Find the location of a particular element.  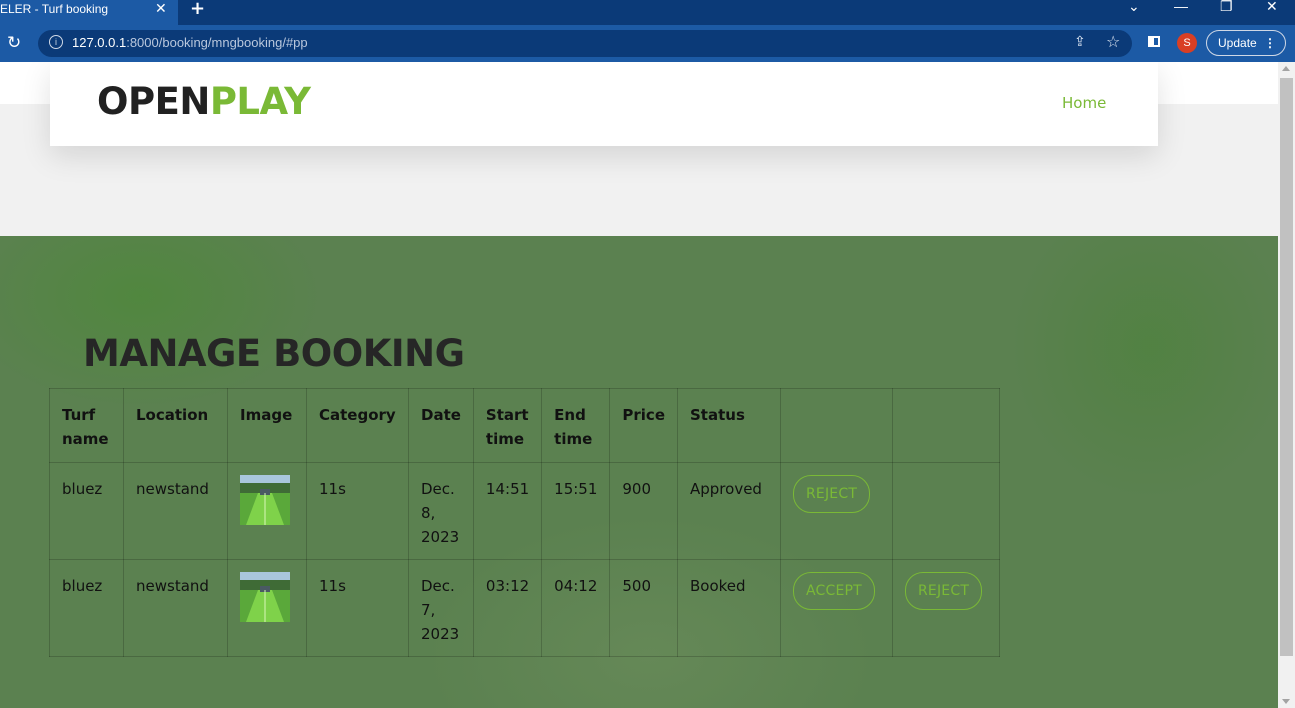

cell-price: 500 is located at coordinates (643, 608).